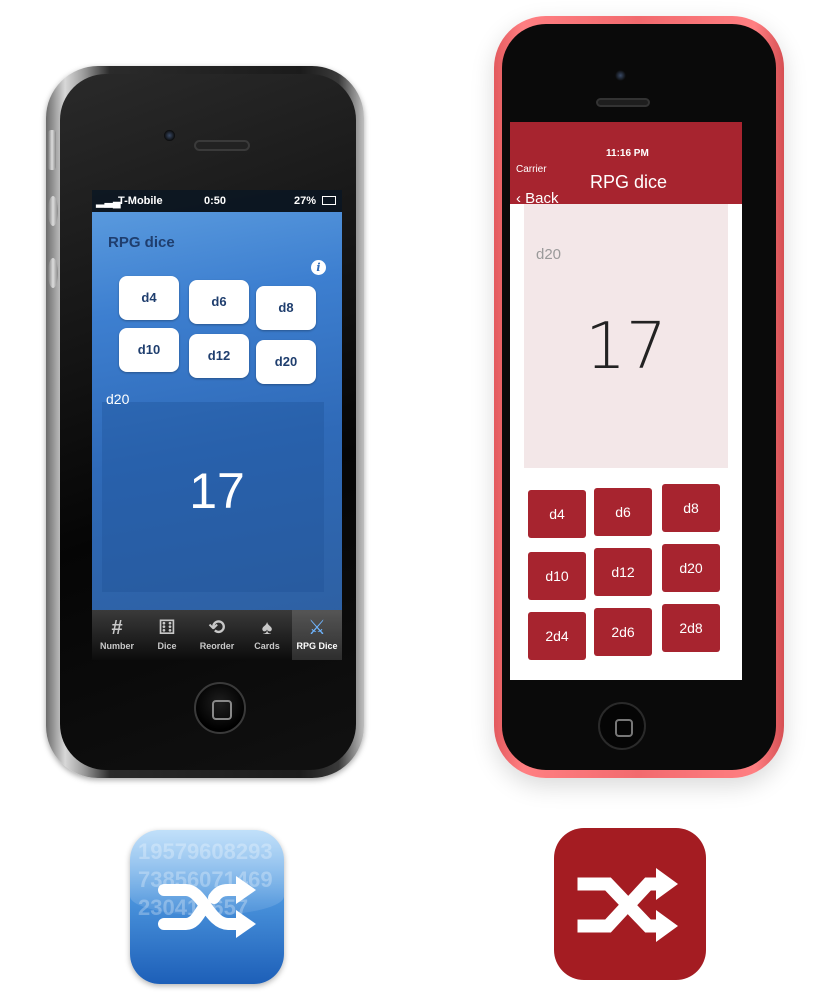 This screenshot has height=1000, width=838. Describe the element at coordinates (557, 636) in the screenshot. I see `die-button-2d4: 2d4` at that location.